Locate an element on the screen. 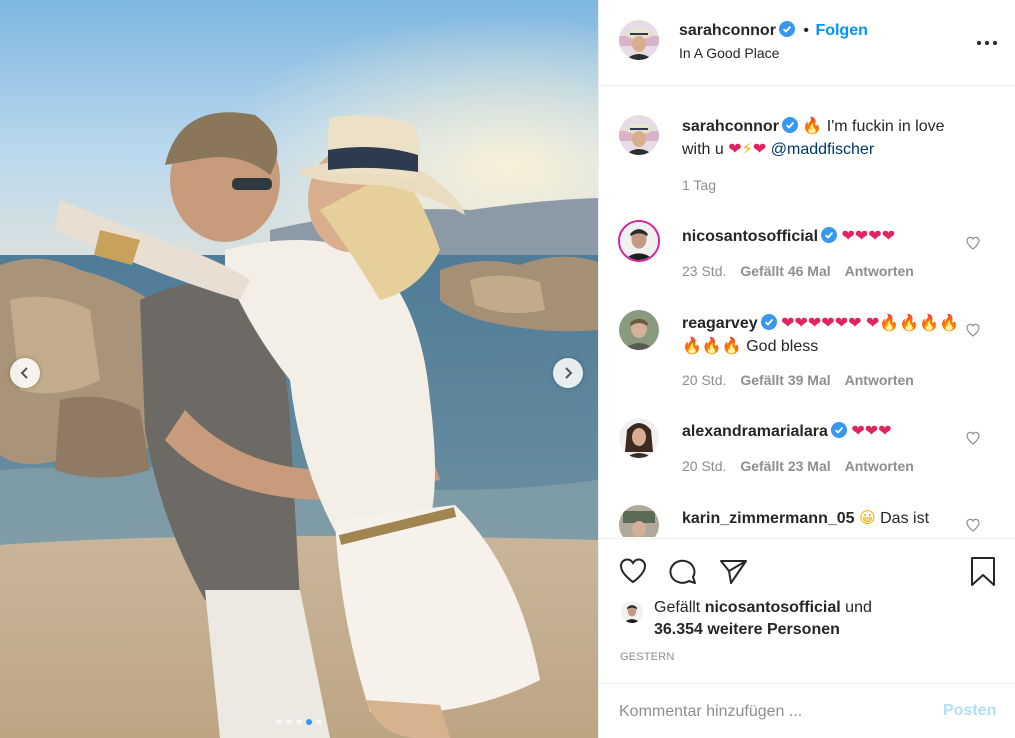  liker-avatar is located at coordinates (632, 612).